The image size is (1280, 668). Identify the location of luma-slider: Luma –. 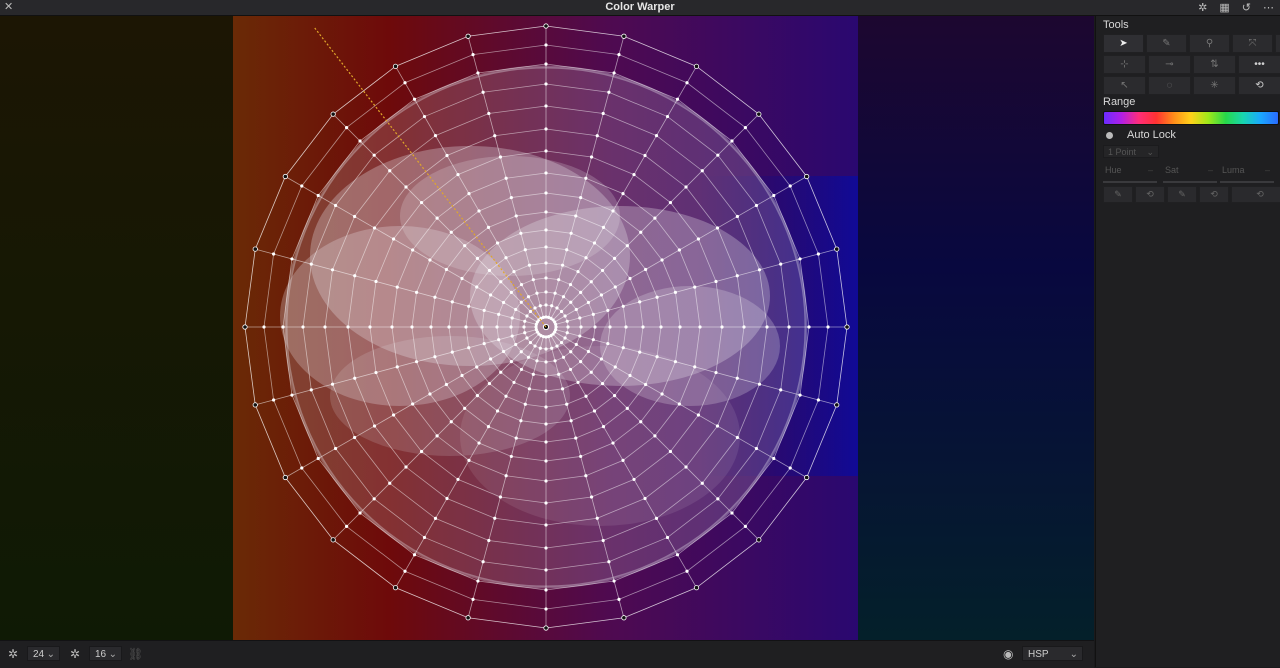
(1247, 174).